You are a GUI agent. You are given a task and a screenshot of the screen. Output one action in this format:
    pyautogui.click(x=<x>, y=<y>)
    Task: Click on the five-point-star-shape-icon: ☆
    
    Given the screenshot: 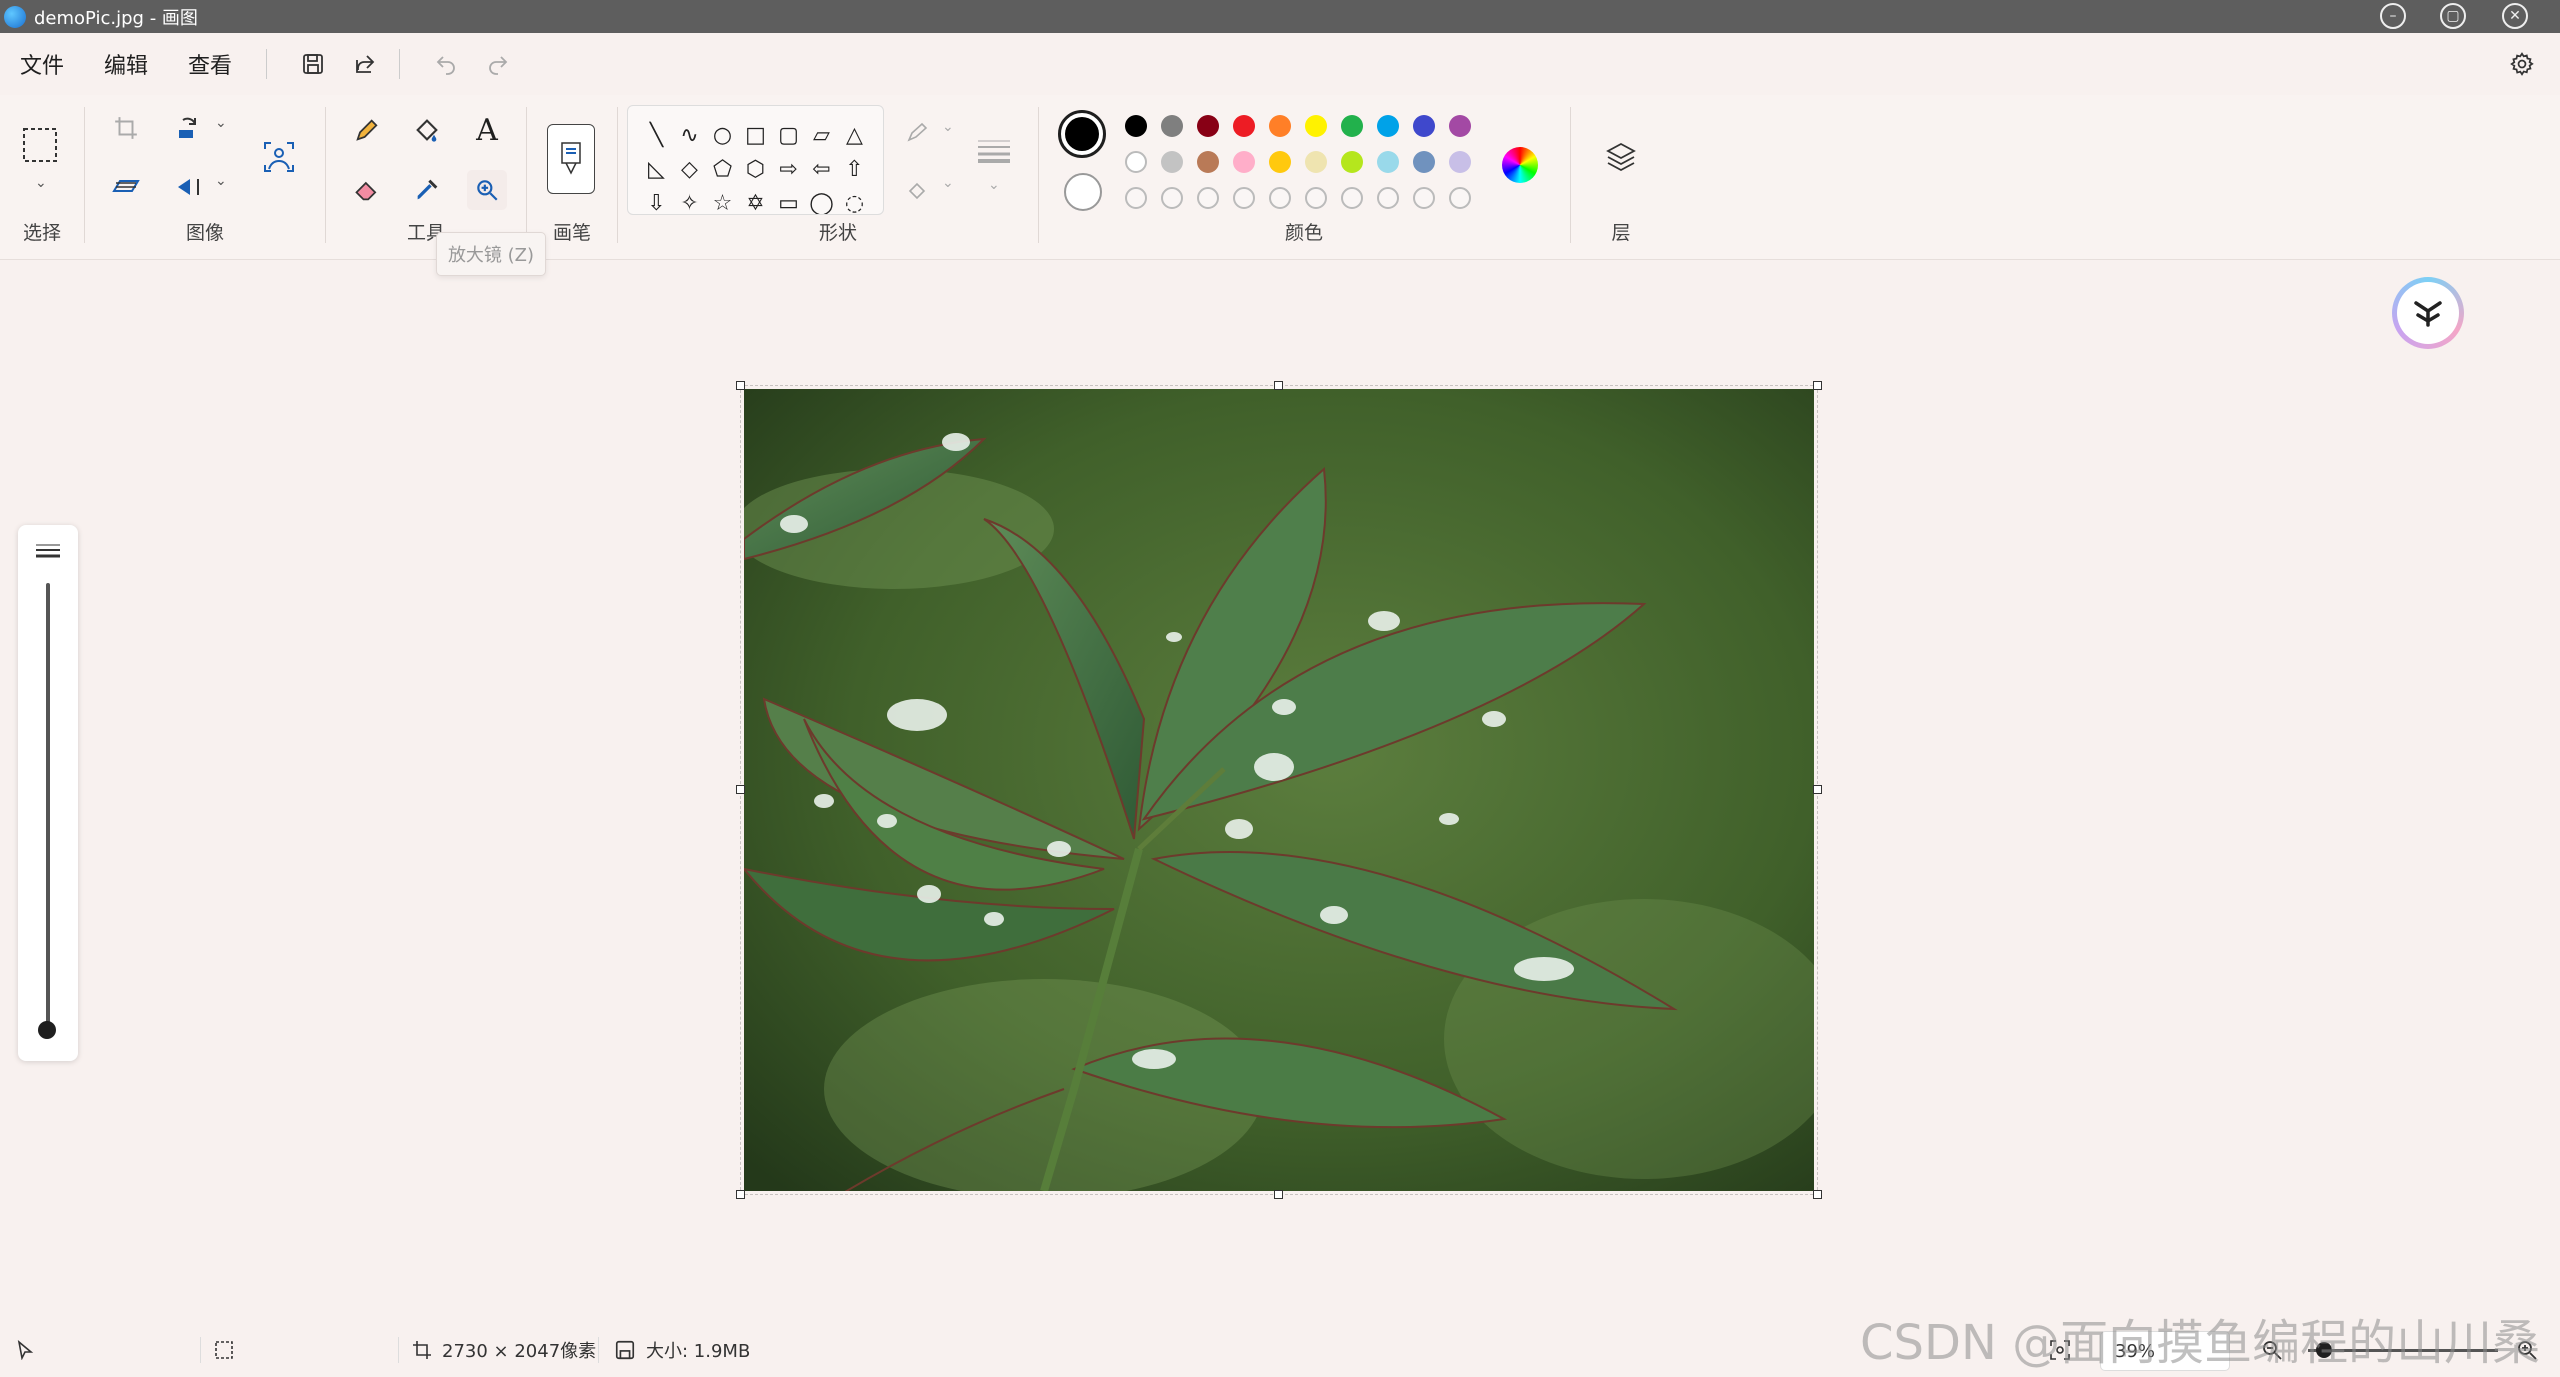 What is the action you would take?
    pyautogui.click(x=722, y=200)
    